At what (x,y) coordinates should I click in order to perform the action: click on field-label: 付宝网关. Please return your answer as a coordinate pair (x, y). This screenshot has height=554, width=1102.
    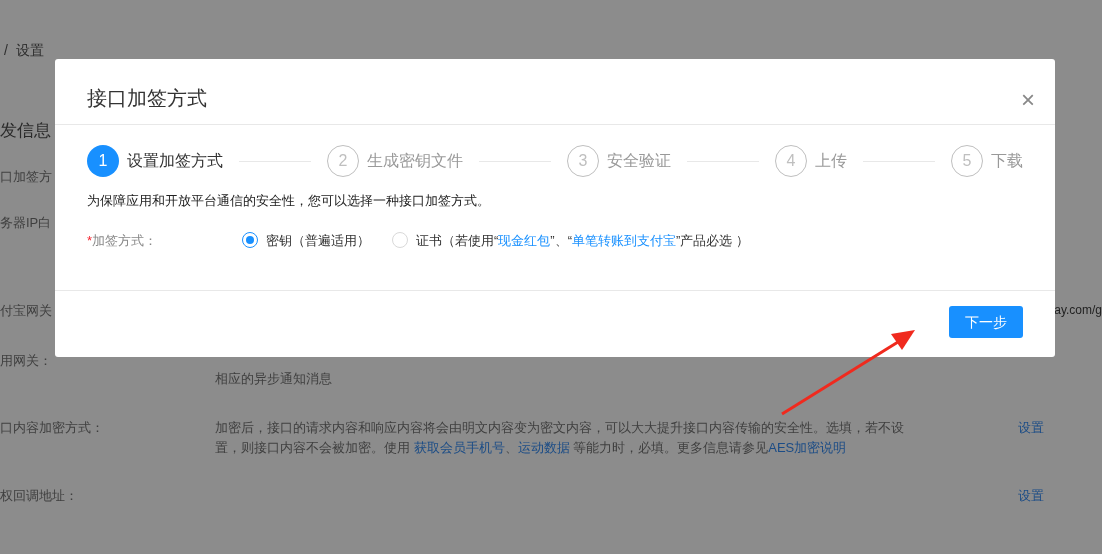
    Looking at the image, I should click on (26, 310).